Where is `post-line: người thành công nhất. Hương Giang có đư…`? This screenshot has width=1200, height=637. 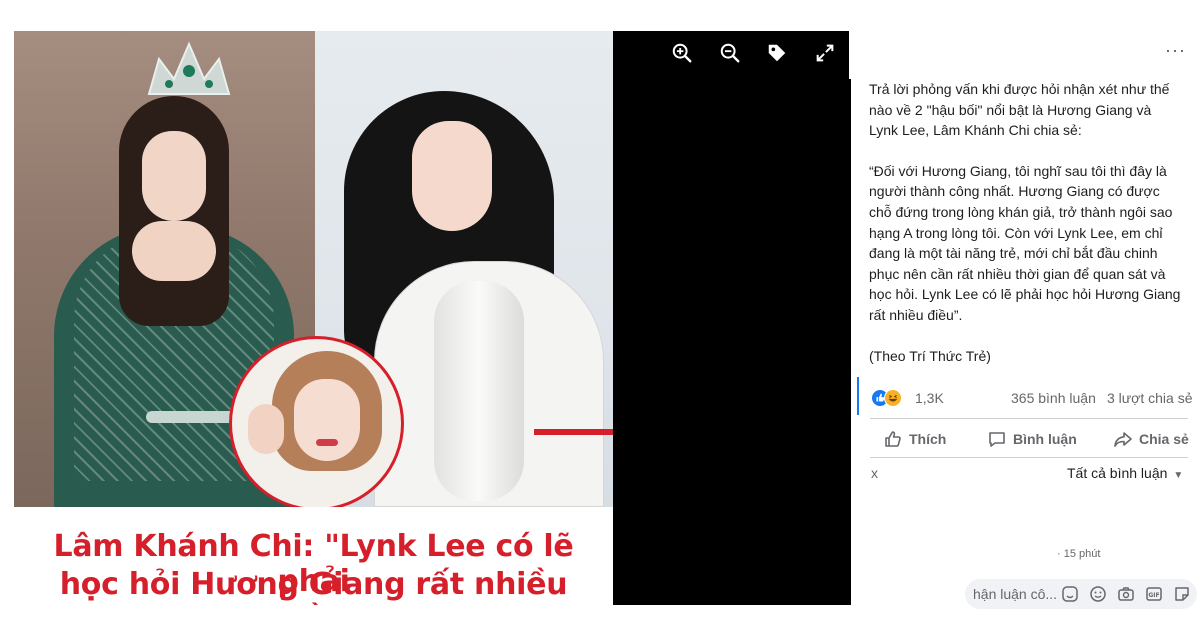 post-line: người thành công nhất. Hương Giang có đư… is located at coordinates (1014, 191).